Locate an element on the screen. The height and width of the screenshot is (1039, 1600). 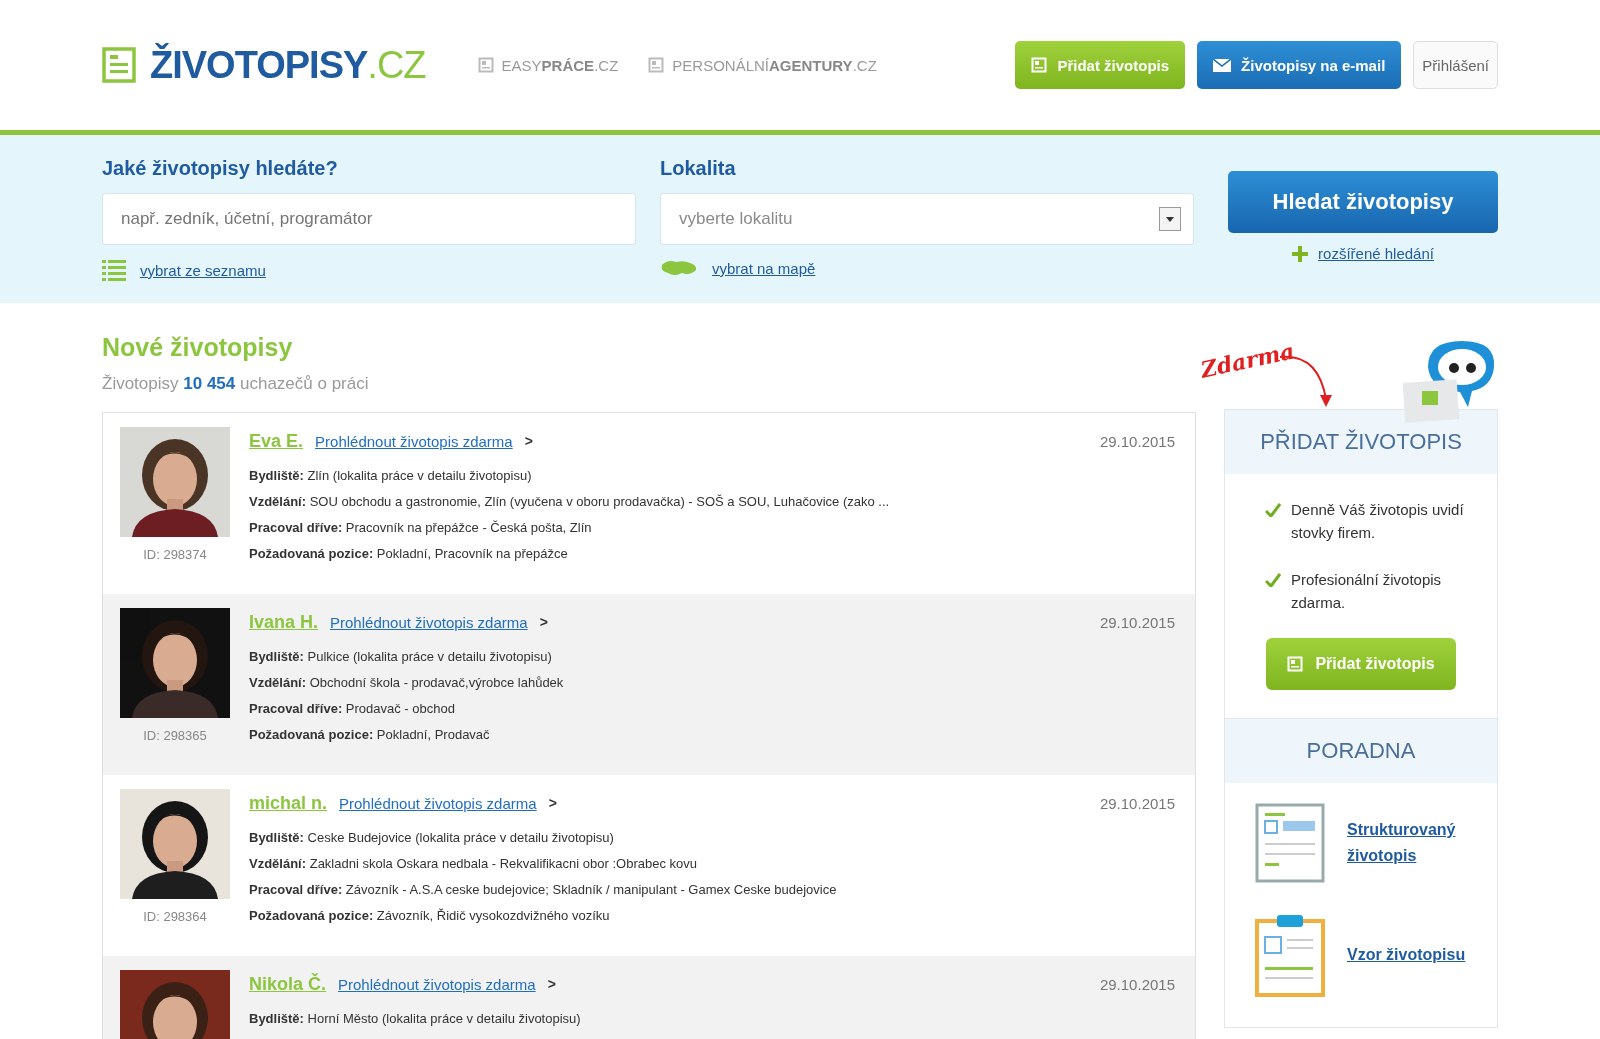
envelope-icon is located at coordinates (1222, 65).